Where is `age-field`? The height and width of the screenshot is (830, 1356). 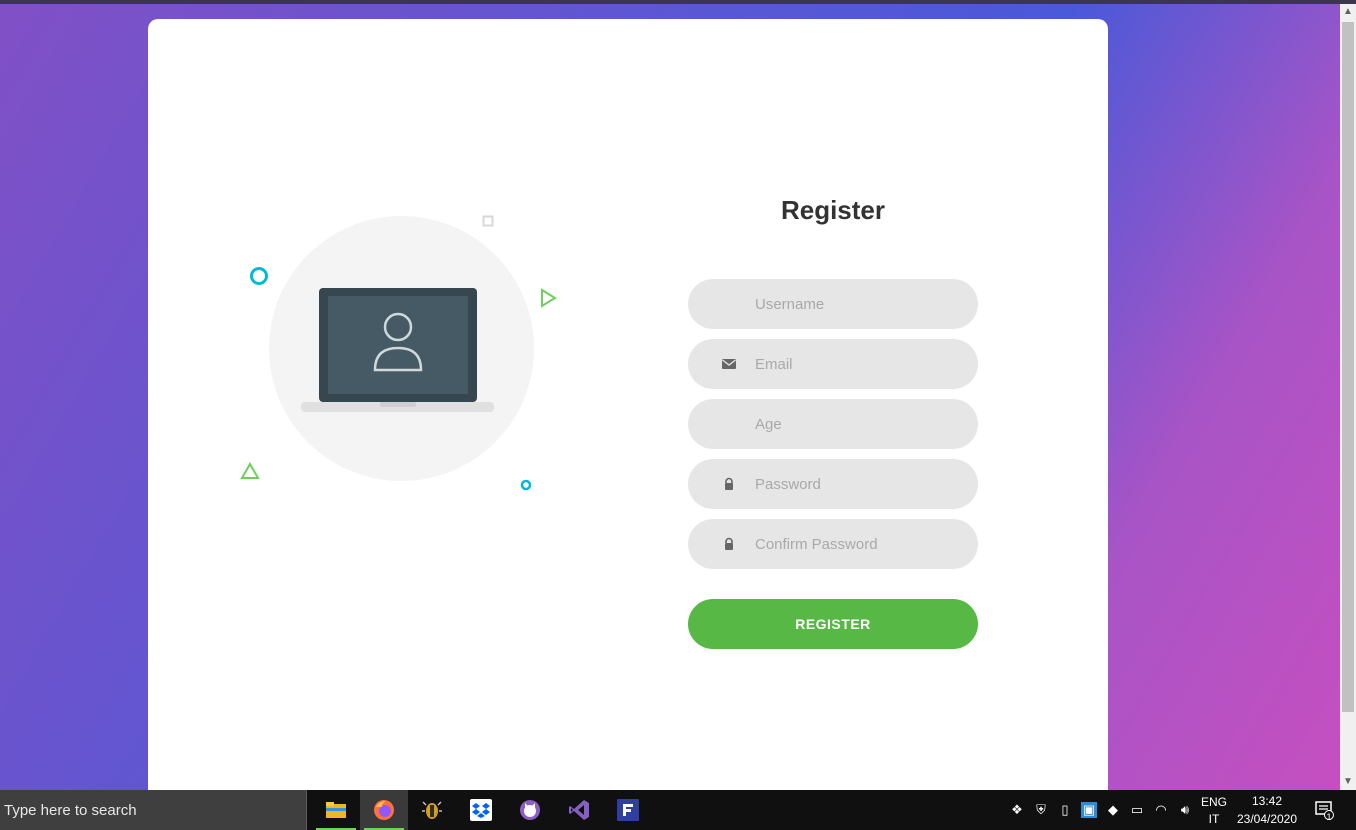
age-field is located at coordinates (833, 424).